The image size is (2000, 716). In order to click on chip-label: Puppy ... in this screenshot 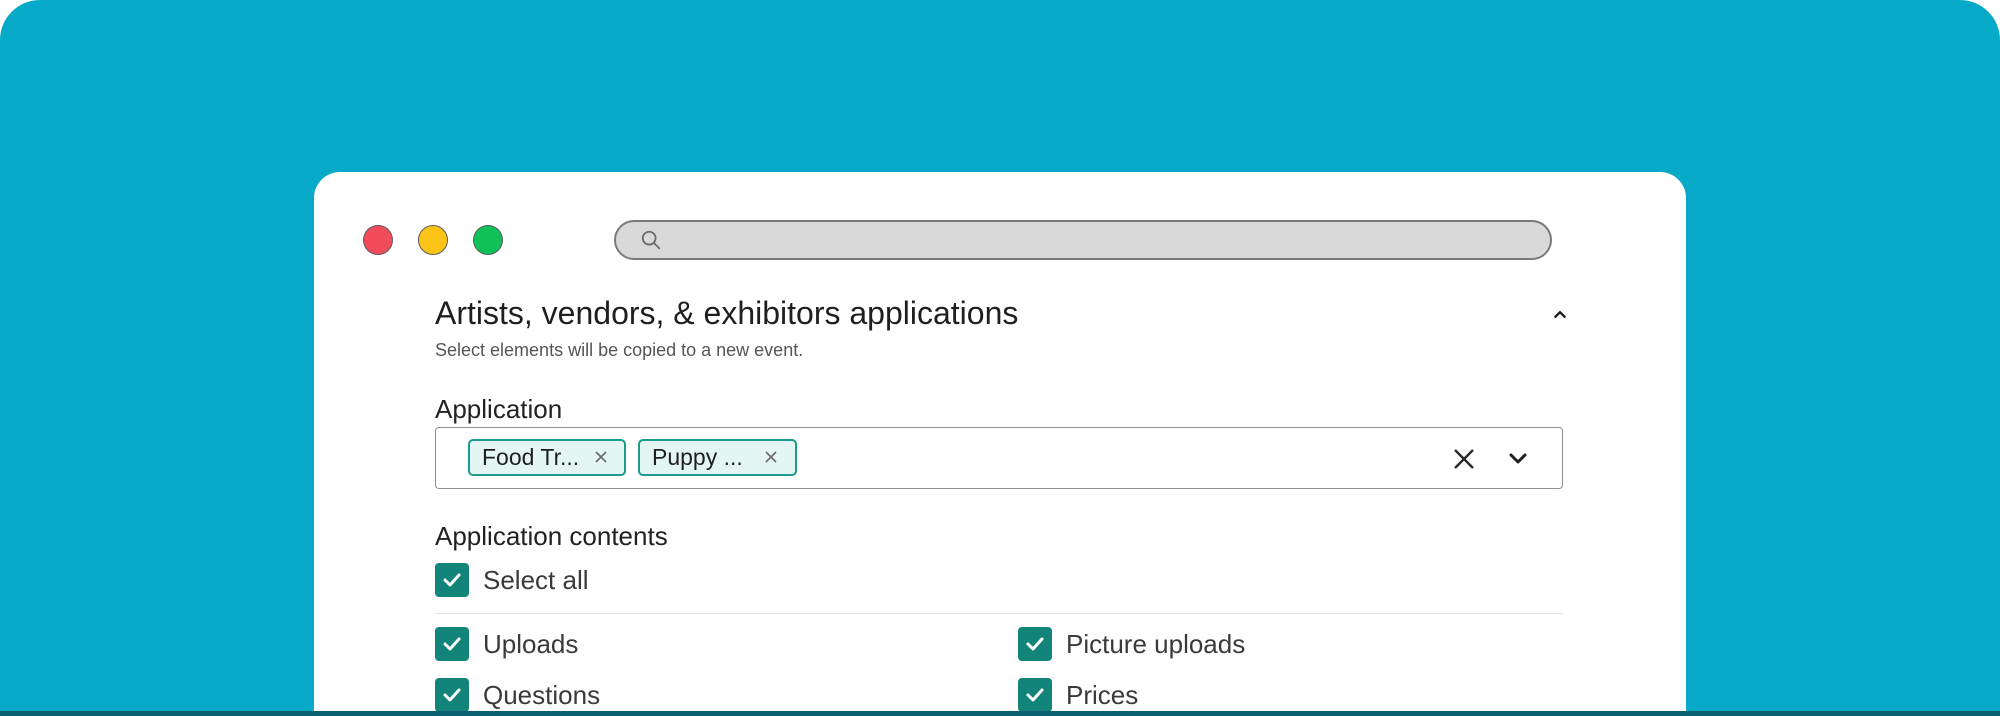, I will do `click(697, 457)`.